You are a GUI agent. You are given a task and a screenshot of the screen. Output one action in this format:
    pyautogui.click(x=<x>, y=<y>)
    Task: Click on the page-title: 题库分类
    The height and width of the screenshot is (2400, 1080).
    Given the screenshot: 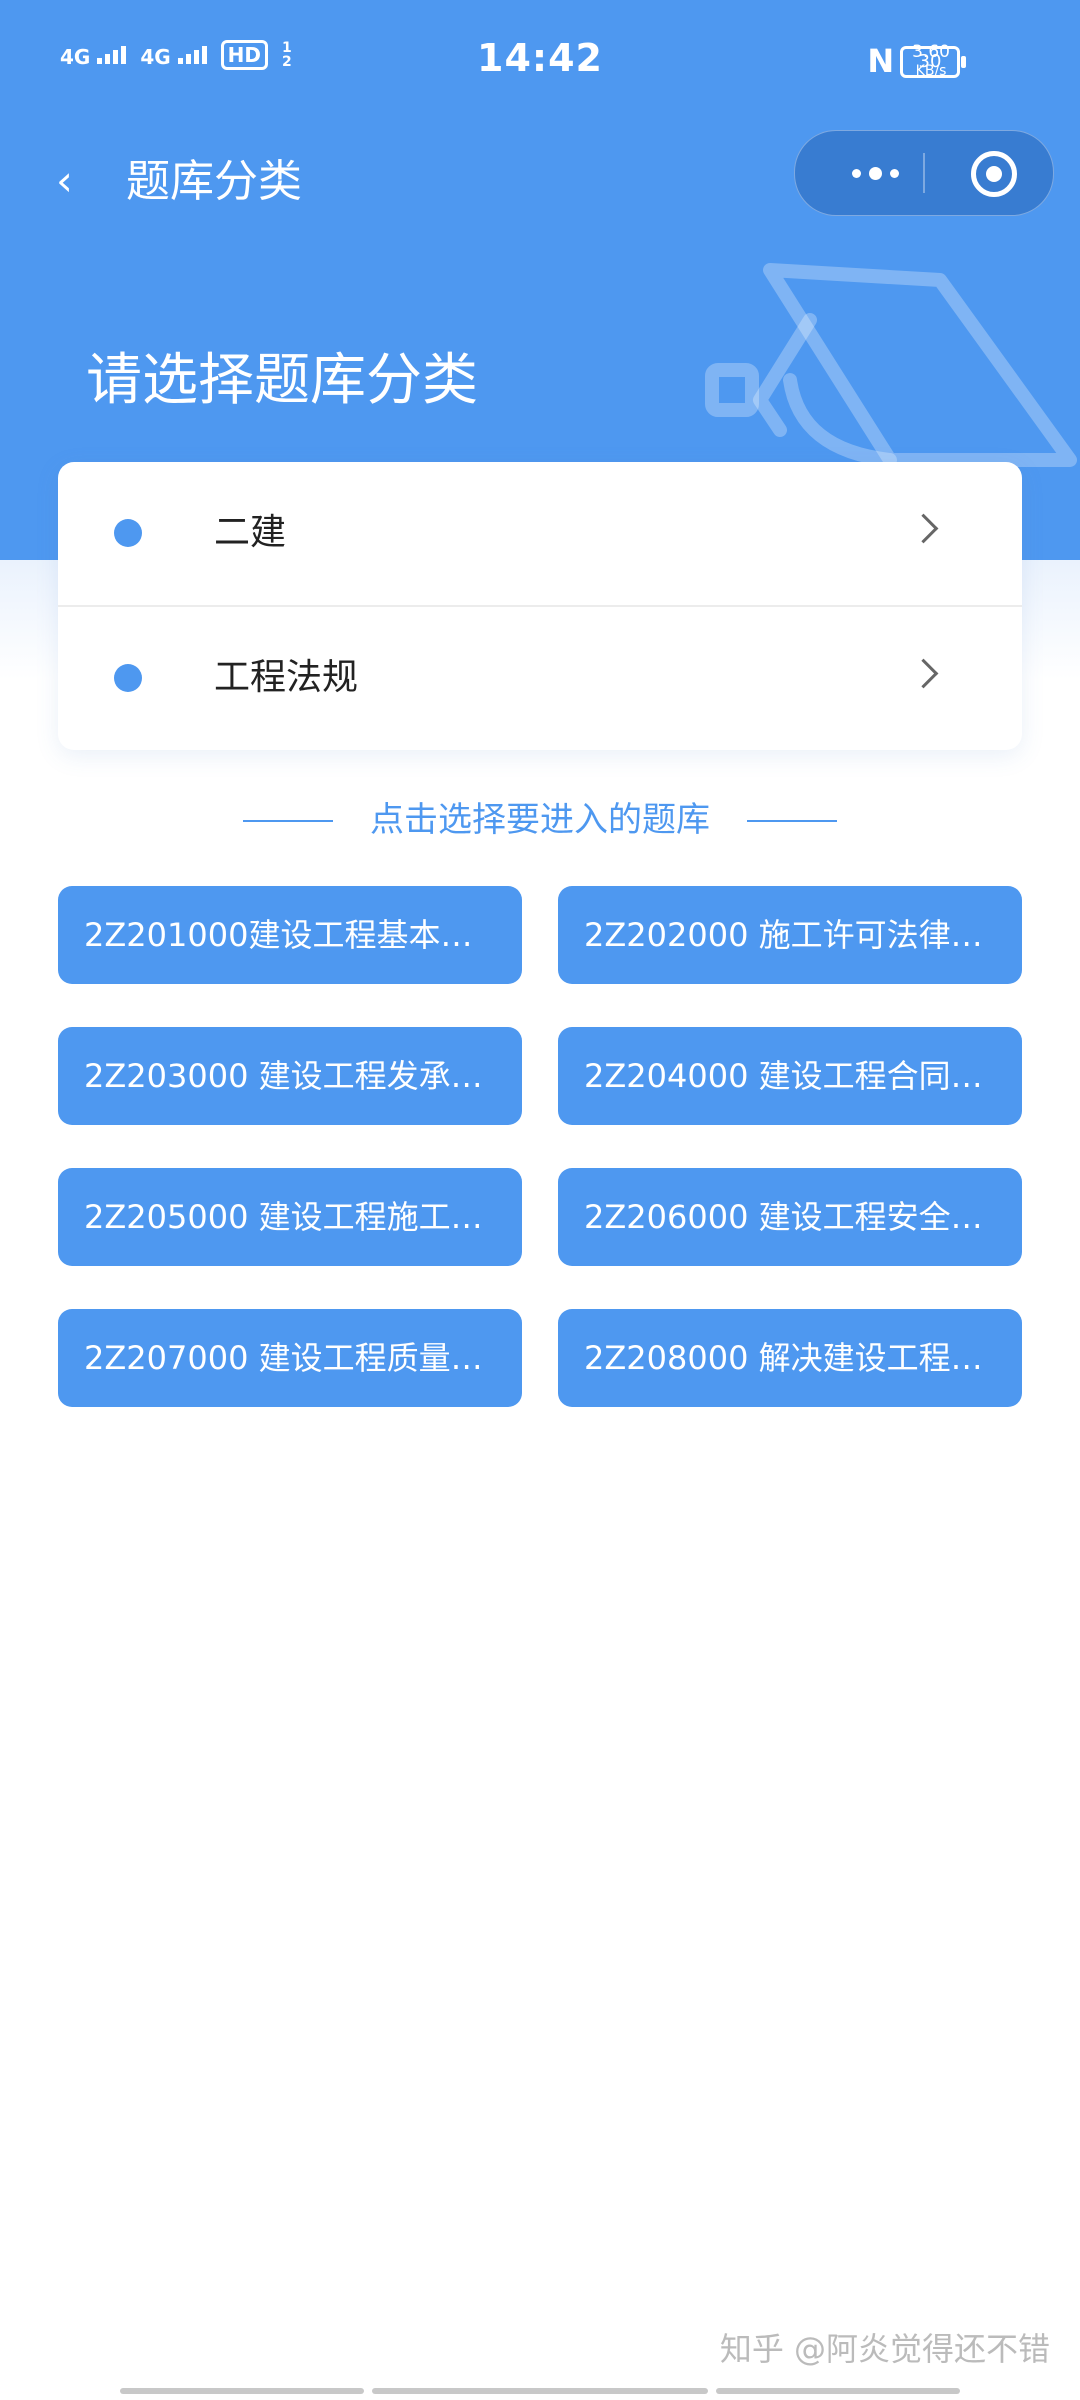 What is the action you would take?
    pyautogui.click(x=214, y=181)
    